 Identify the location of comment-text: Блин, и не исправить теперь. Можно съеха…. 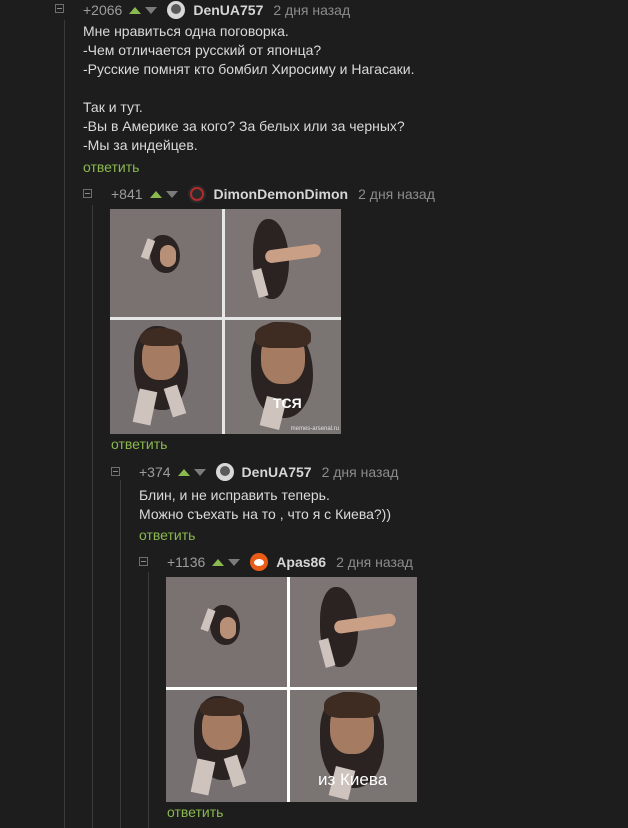
(265, 504).